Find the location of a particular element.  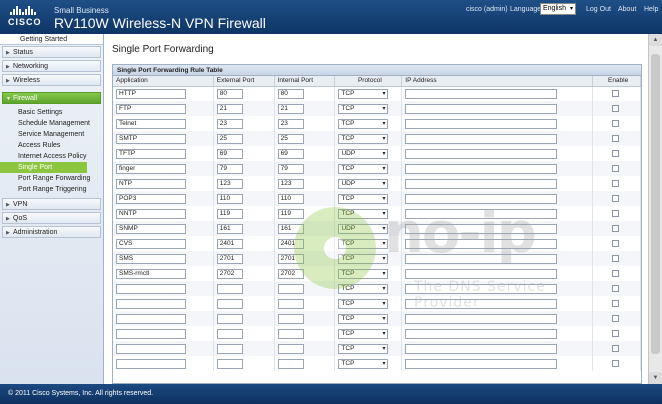

external-port-input: 79 is located at coordinates (229, 168).